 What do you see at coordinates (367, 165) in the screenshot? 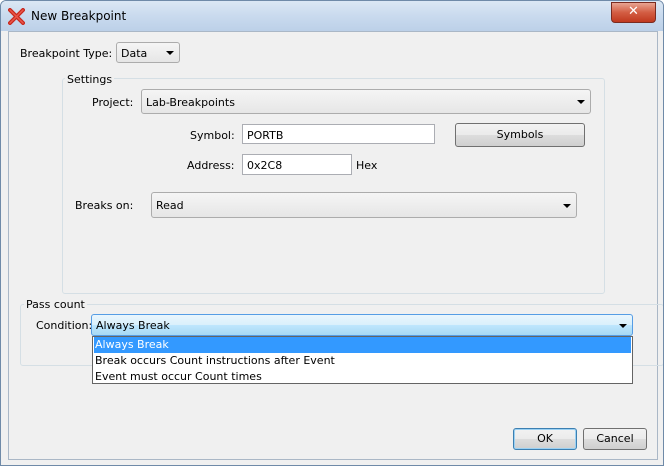
I see `address-hex-label: Hex` at bounding box center [367, 165].